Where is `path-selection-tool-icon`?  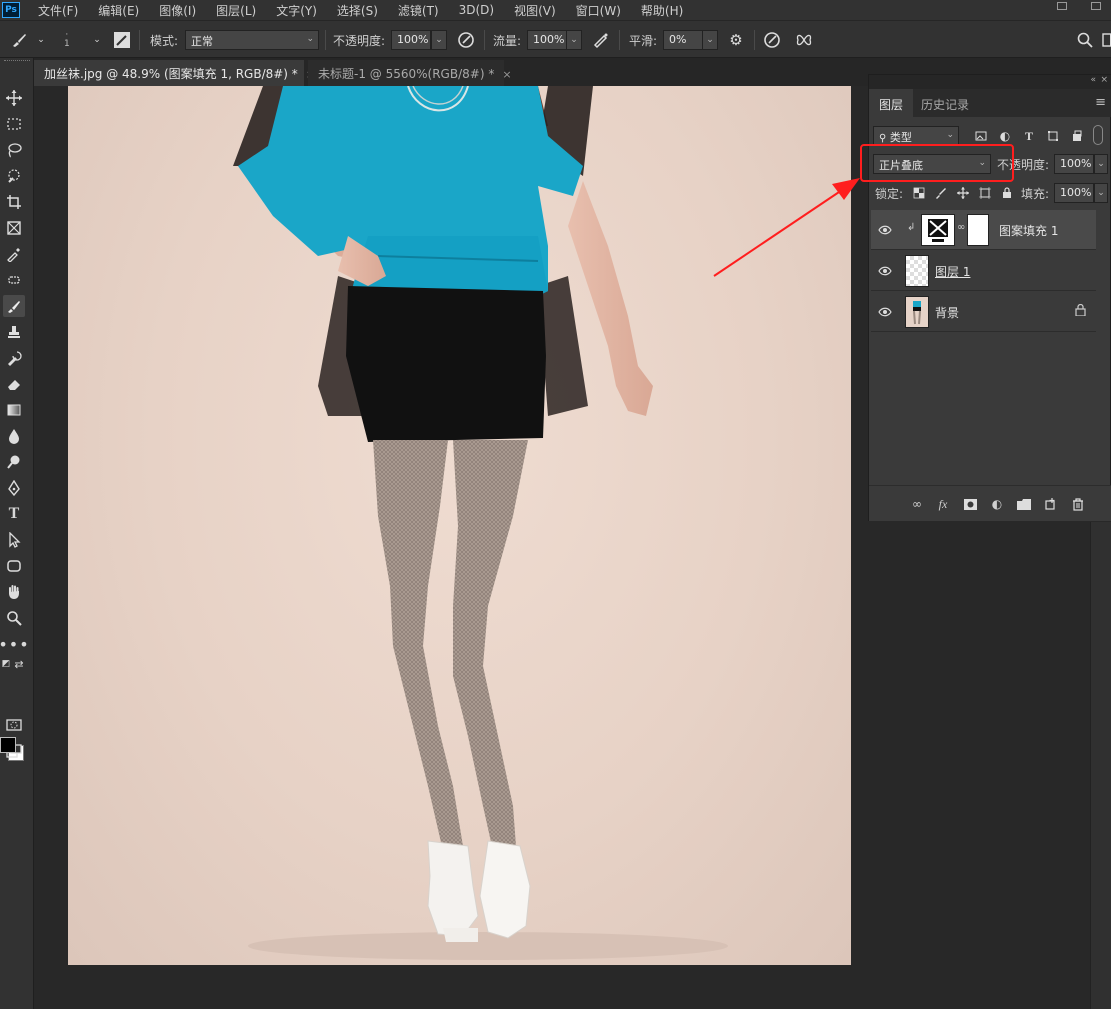
path-selection-tool-icon is located at coordinates (14, 540).